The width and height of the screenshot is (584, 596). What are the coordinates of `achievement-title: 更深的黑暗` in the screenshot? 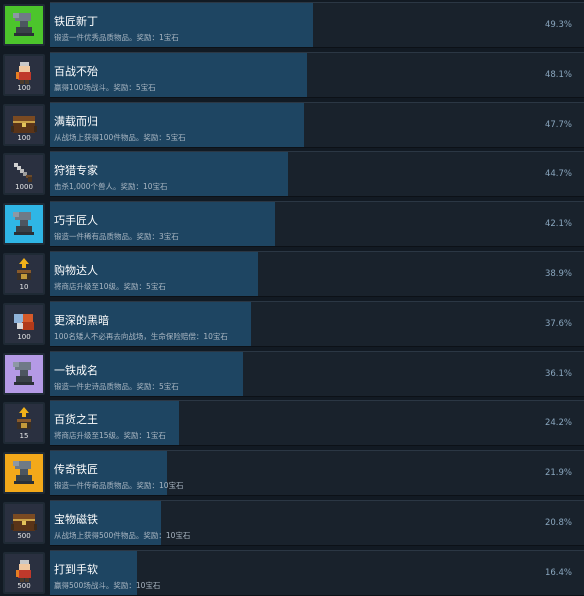 It's located at (81, 320).